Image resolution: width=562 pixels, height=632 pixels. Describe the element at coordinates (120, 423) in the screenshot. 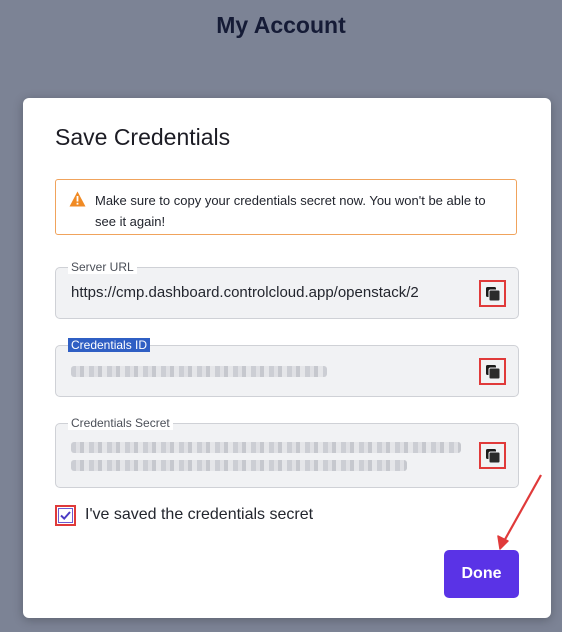

I see `credentials-secret-label: Credentials Secret` at that location.